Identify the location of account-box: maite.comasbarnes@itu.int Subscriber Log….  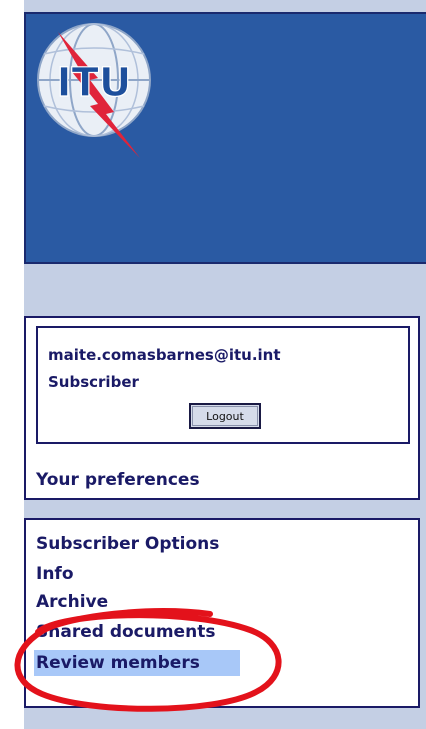
(223, 385).